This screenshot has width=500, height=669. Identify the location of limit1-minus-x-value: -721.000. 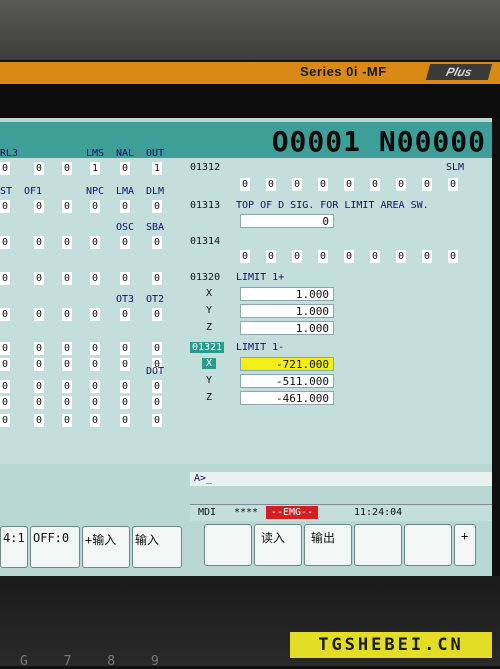
(287, 364).